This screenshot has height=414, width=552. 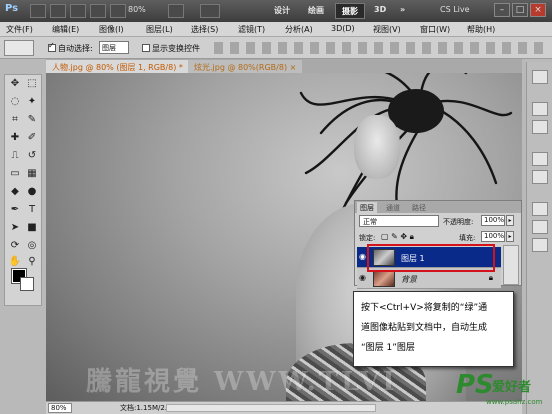 What do you see at coordinates (502, 10) in the screenshot?
I see `minimize-button: –` at bounding box center [502, 10].